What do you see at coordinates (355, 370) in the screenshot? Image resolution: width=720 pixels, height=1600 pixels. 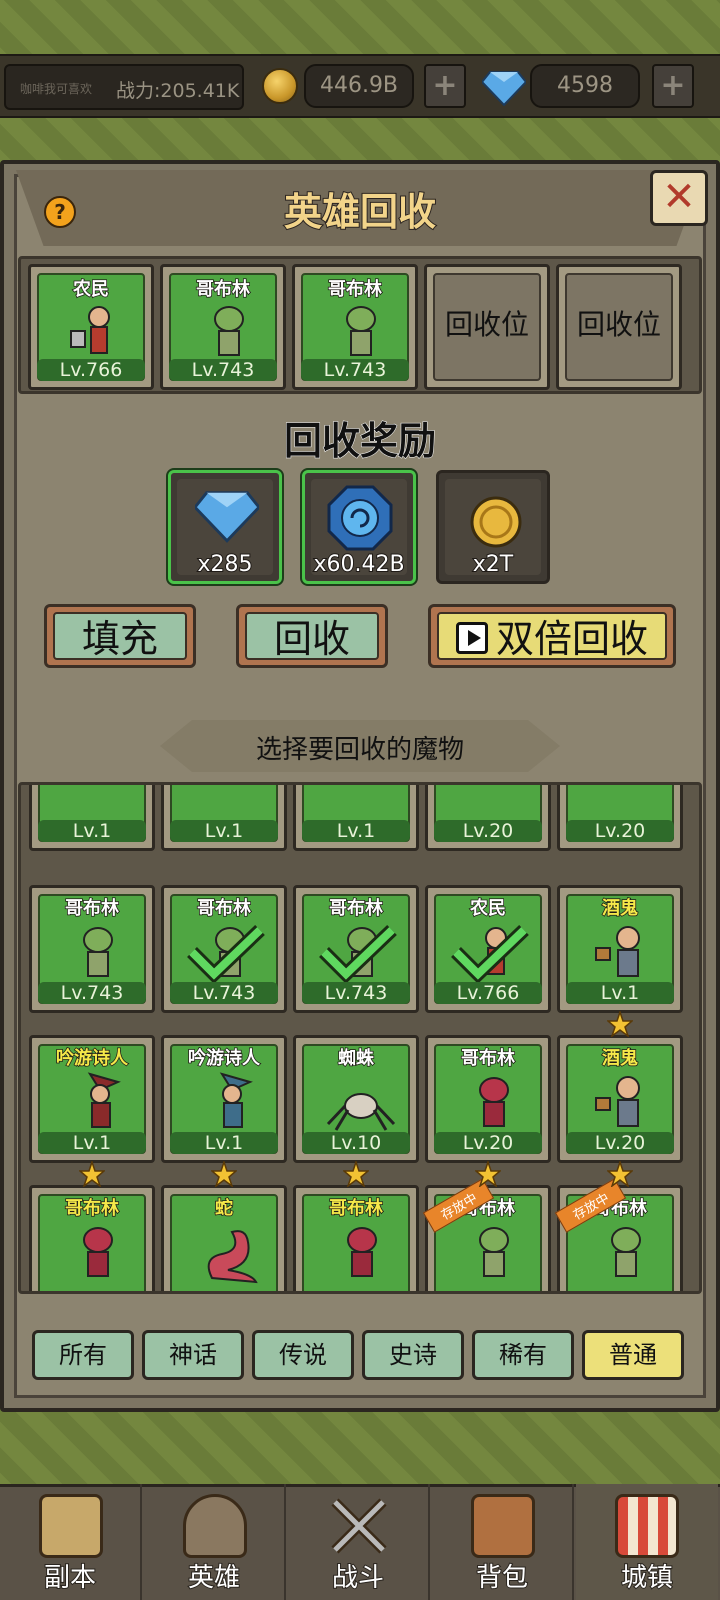 I see `slot-hero-level: Lv.743` at bounding box center [355, 370].